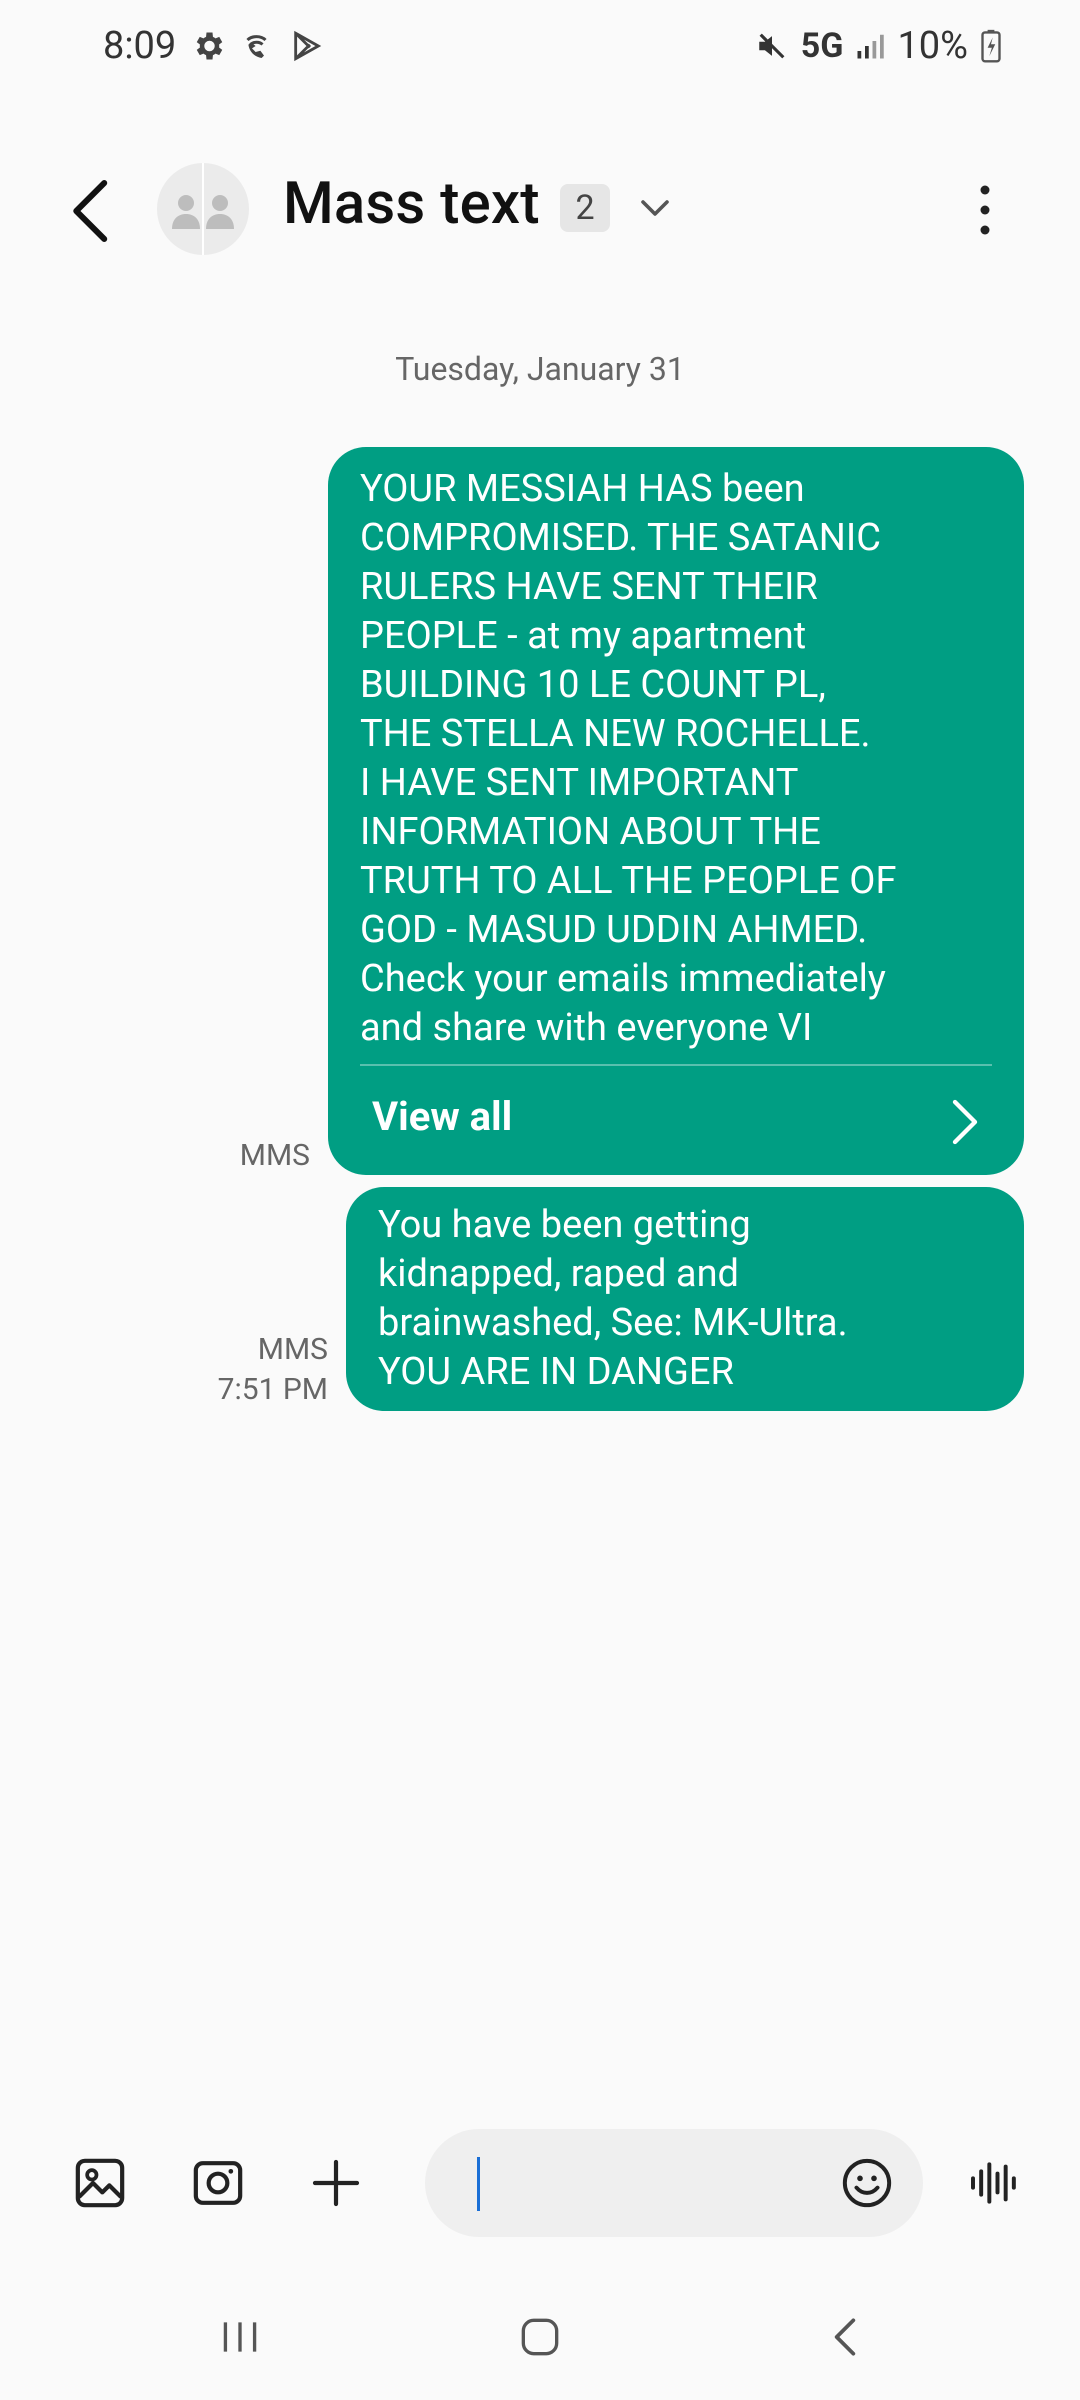 The image size is (1080, 2400). I want to click on system-navigation-bar, so click(540, 2345).